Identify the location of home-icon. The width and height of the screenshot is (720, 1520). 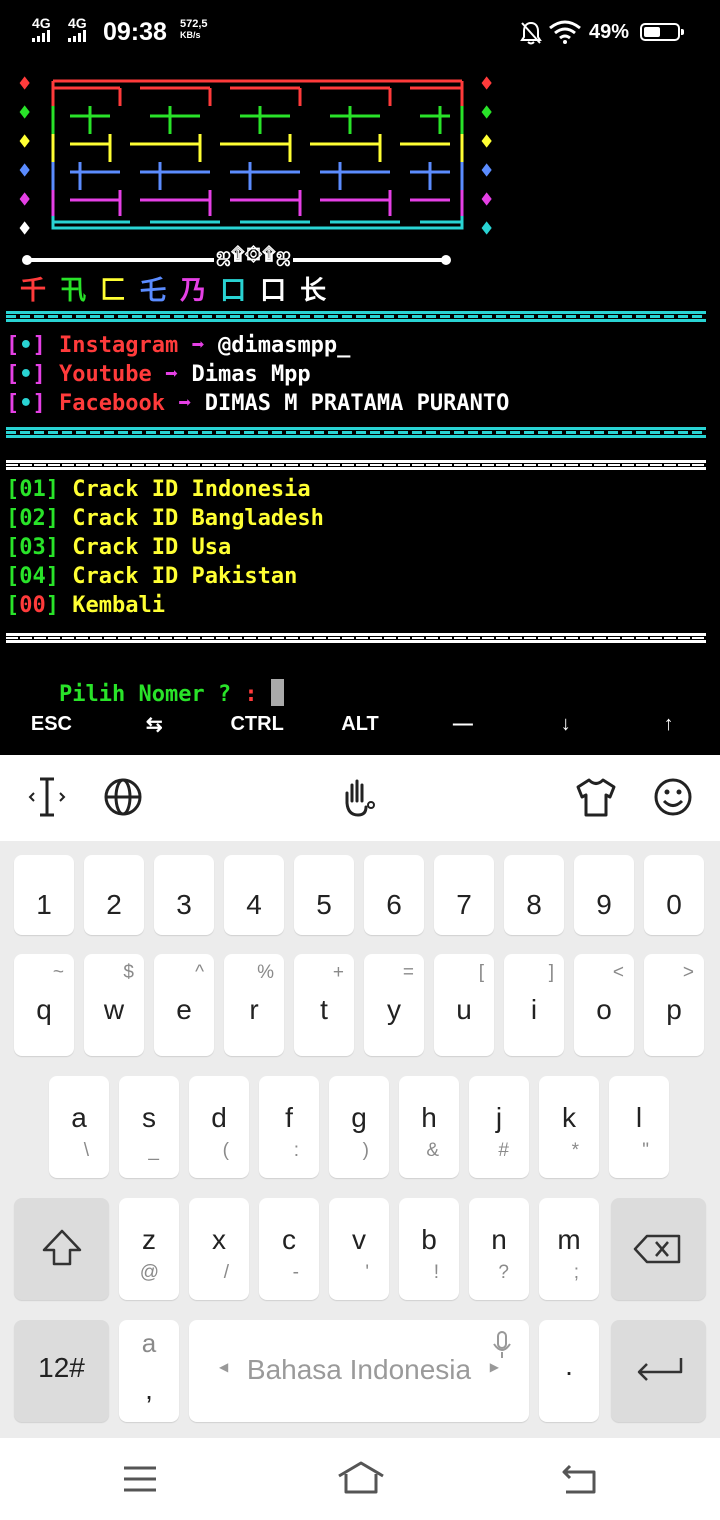
(361, 1478).